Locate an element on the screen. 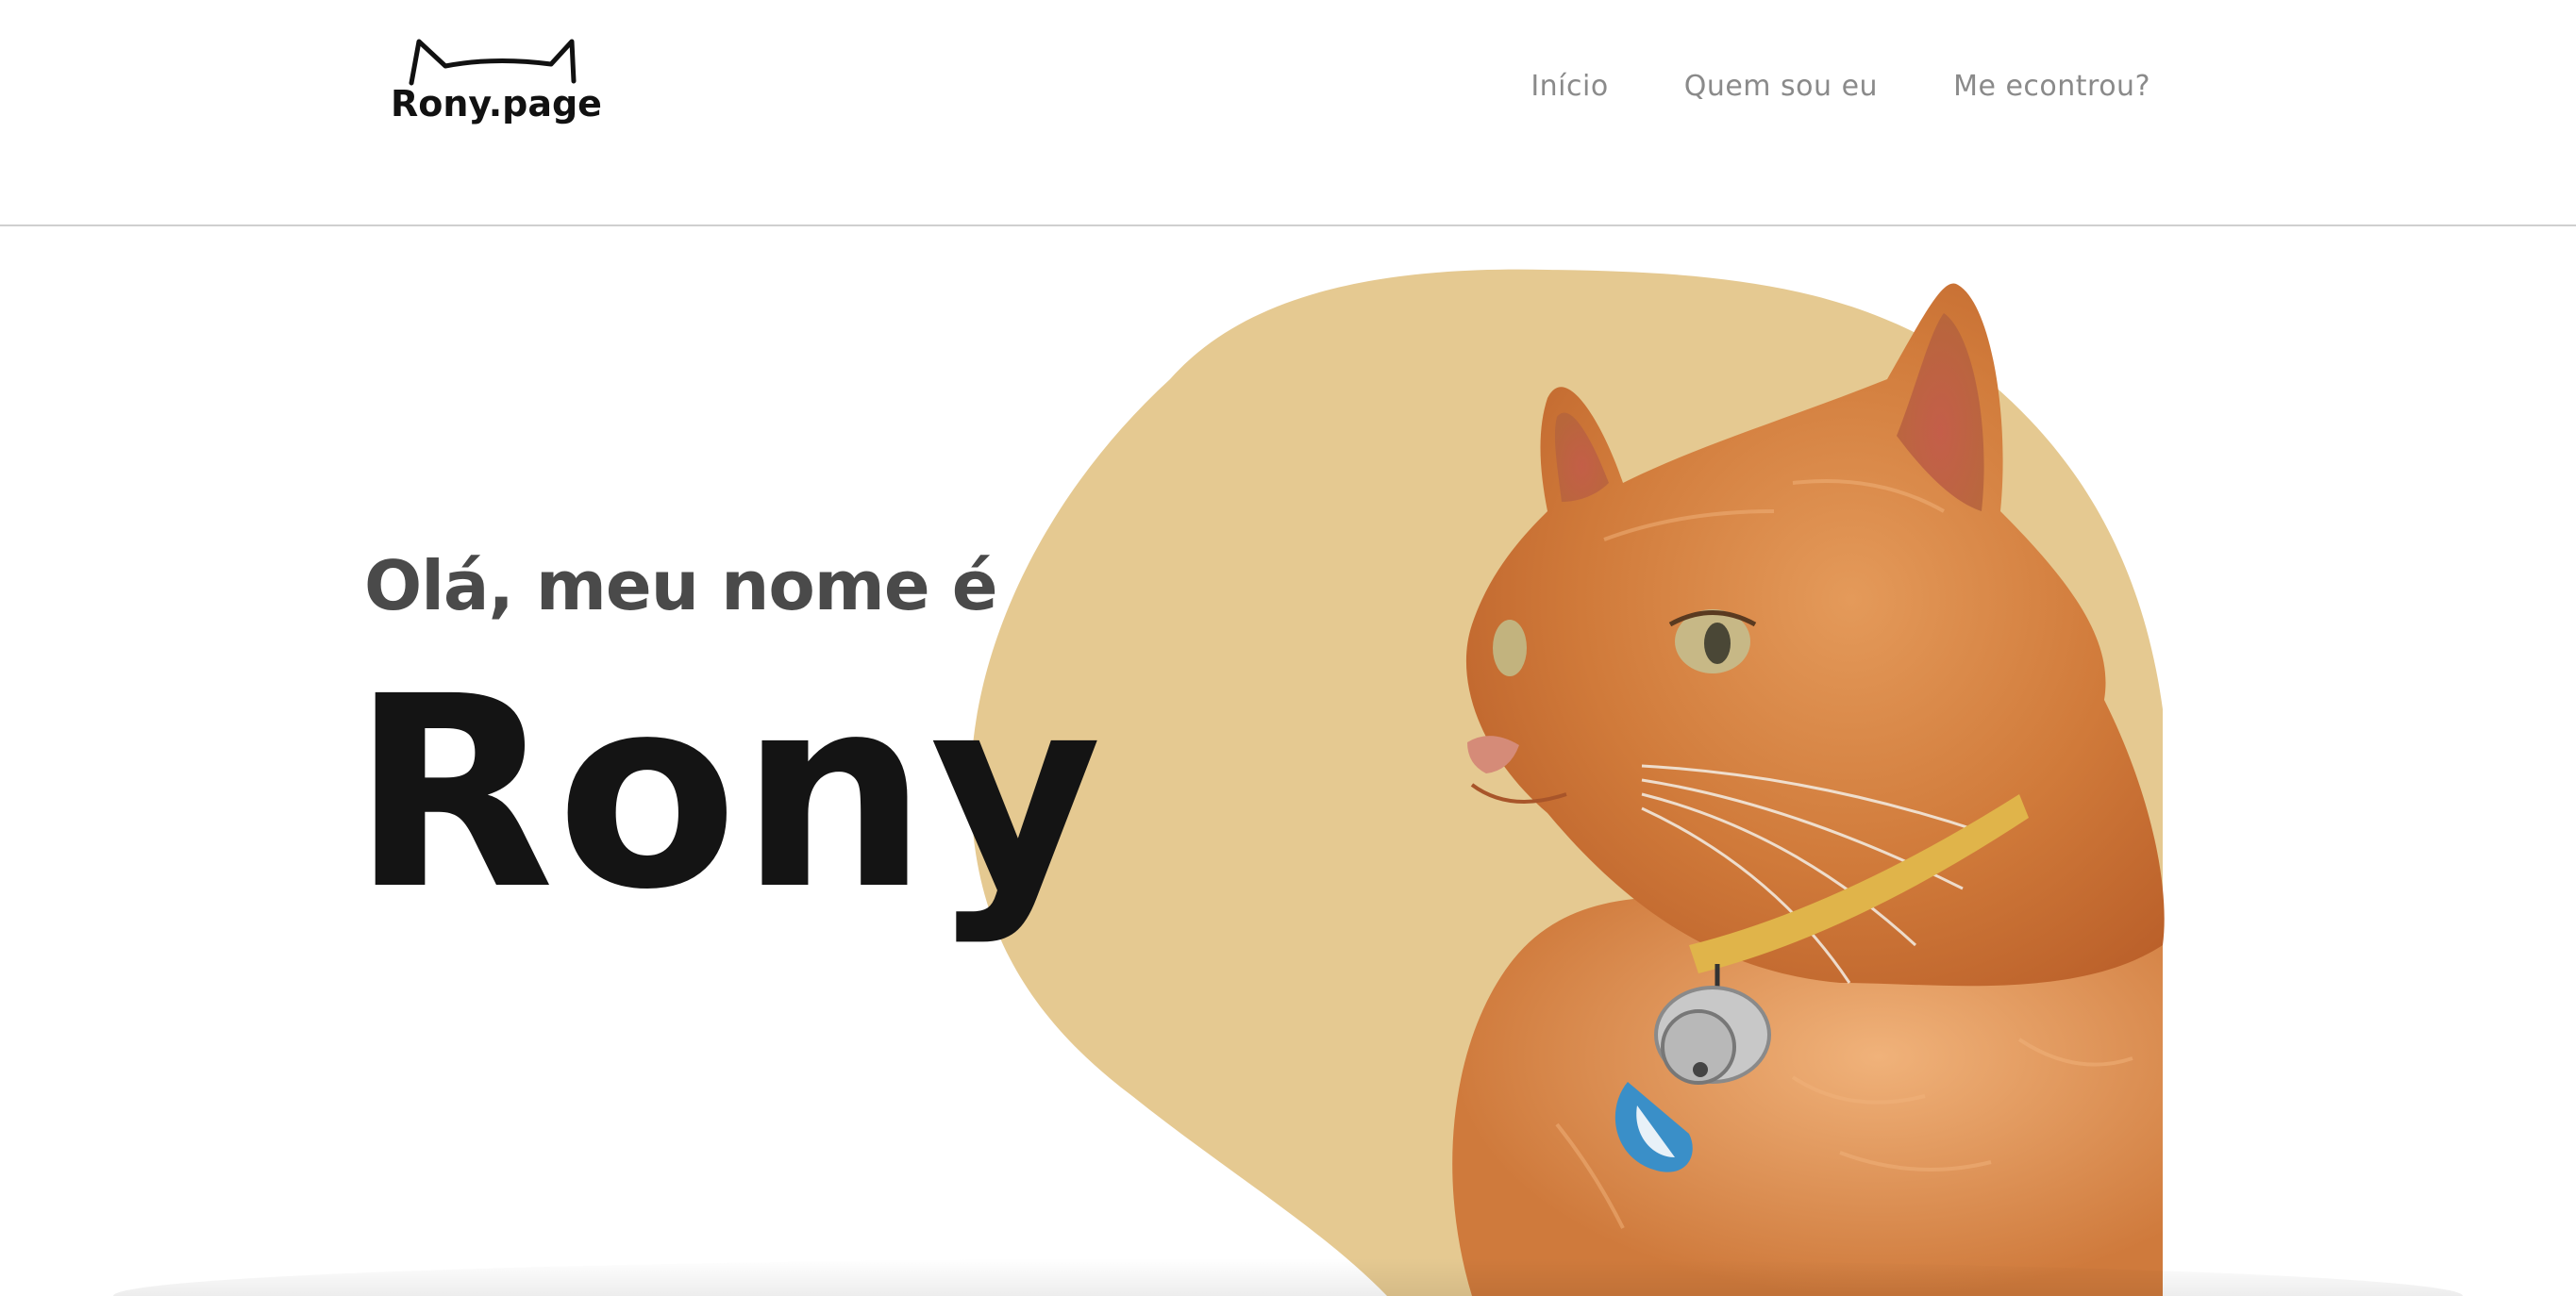  nav-link-me-encontrou: Me econtrou? is located at coordinates (2051, 86).